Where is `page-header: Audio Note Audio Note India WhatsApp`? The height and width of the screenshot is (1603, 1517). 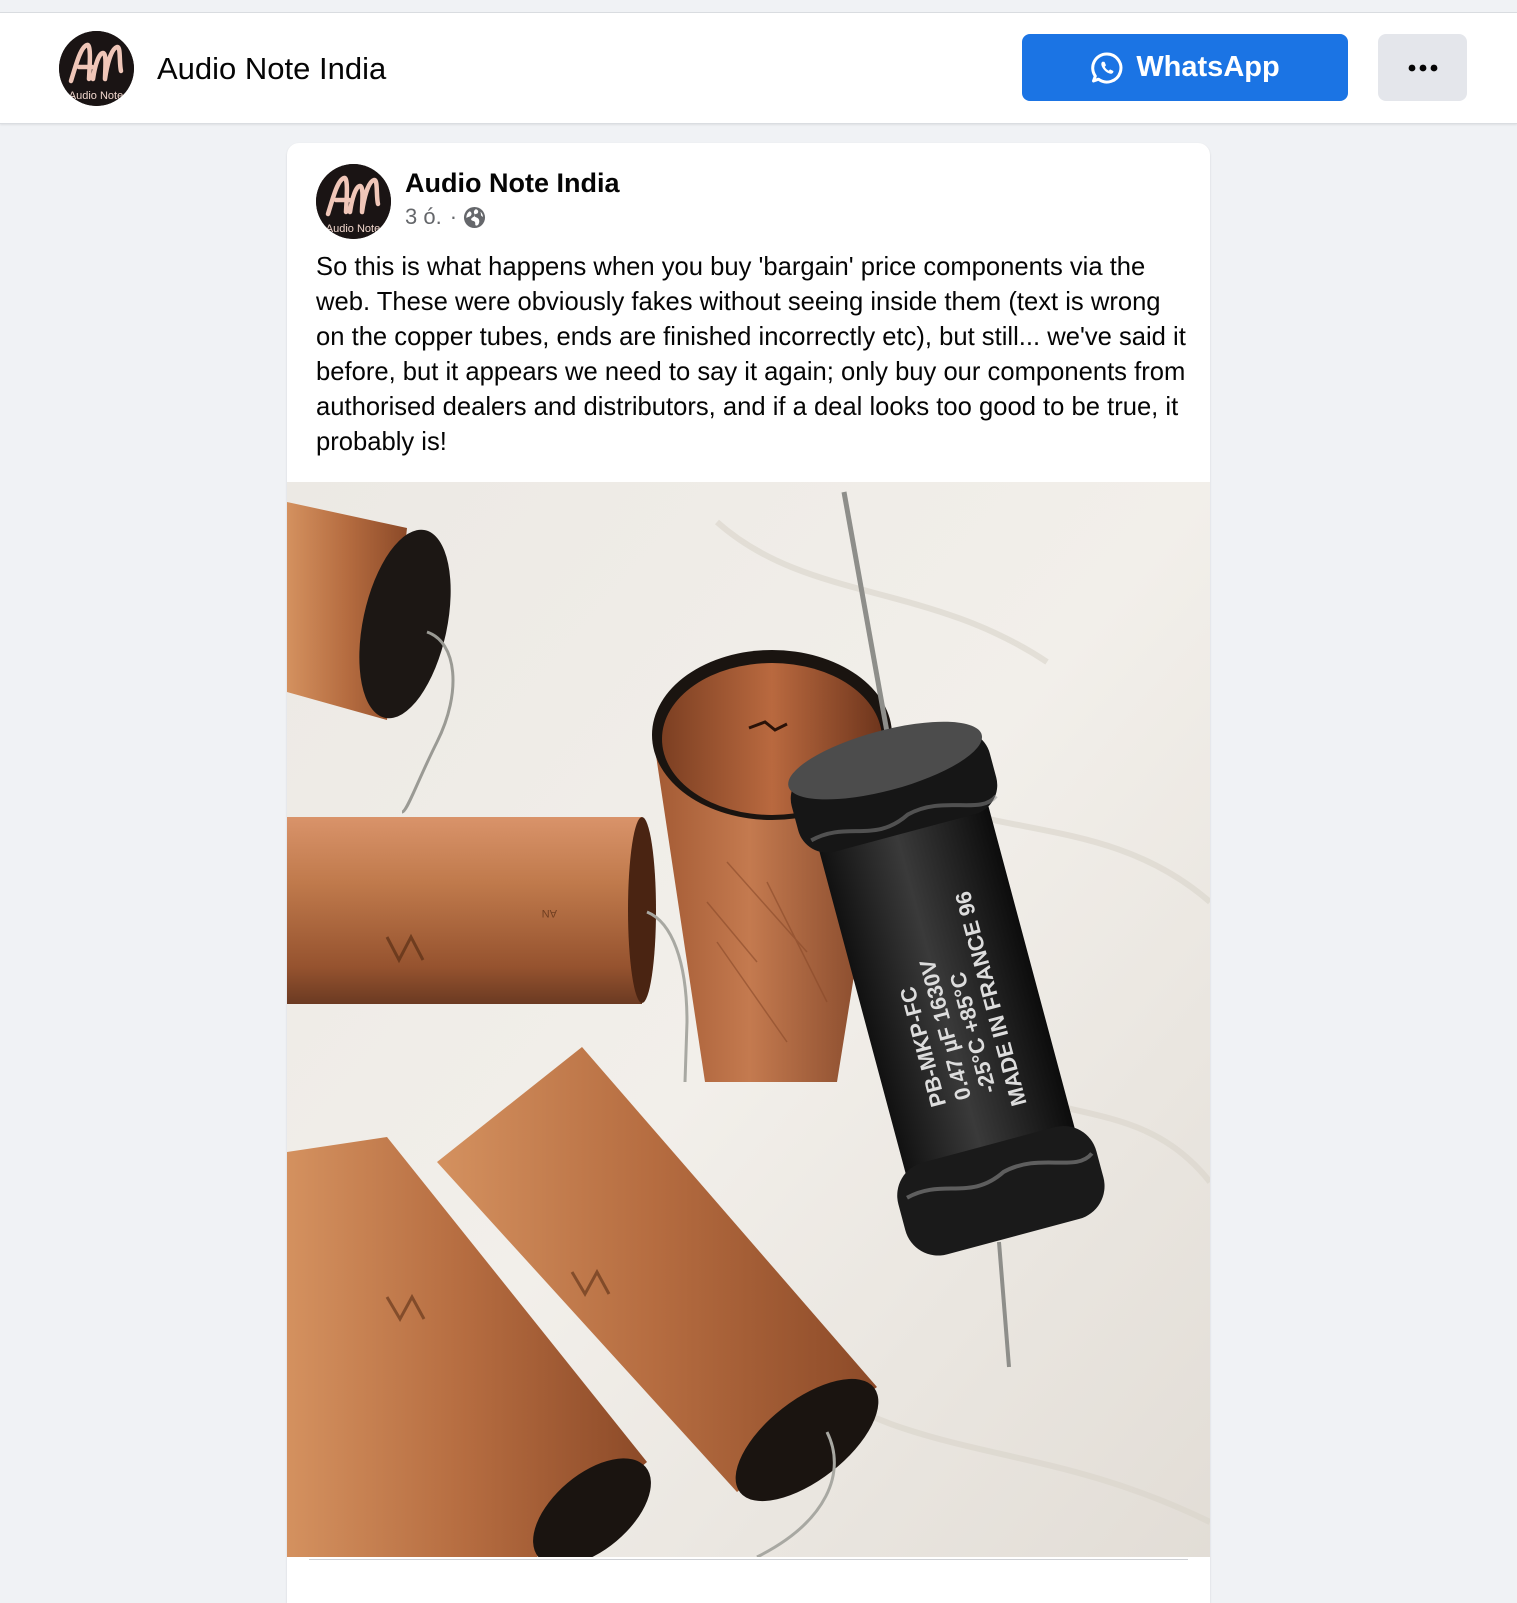 page-header: Audio Note Audio Note India WhatsApp is located at coordinates (758, 68).